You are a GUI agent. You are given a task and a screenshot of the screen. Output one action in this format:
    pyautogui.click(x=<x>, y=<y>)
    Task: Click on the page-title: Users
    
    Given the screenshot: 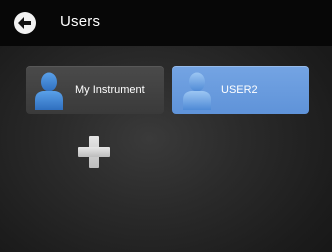 What is the action you would take?
    pyautogui.click(x=80, y=21)
    